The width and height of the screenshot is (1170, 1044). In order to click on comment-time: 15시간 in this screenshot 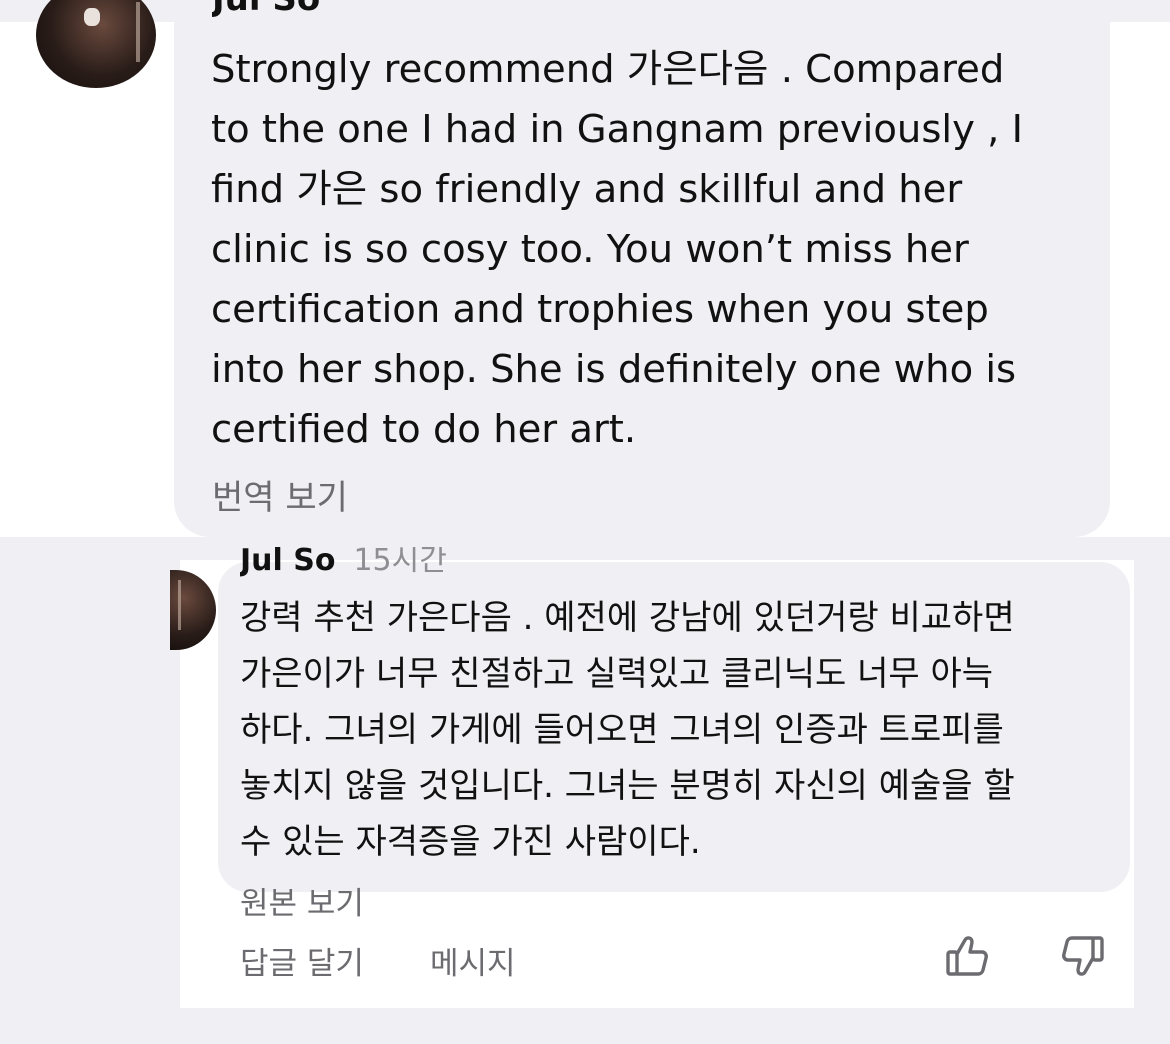, I will do `click(400, 562)`.